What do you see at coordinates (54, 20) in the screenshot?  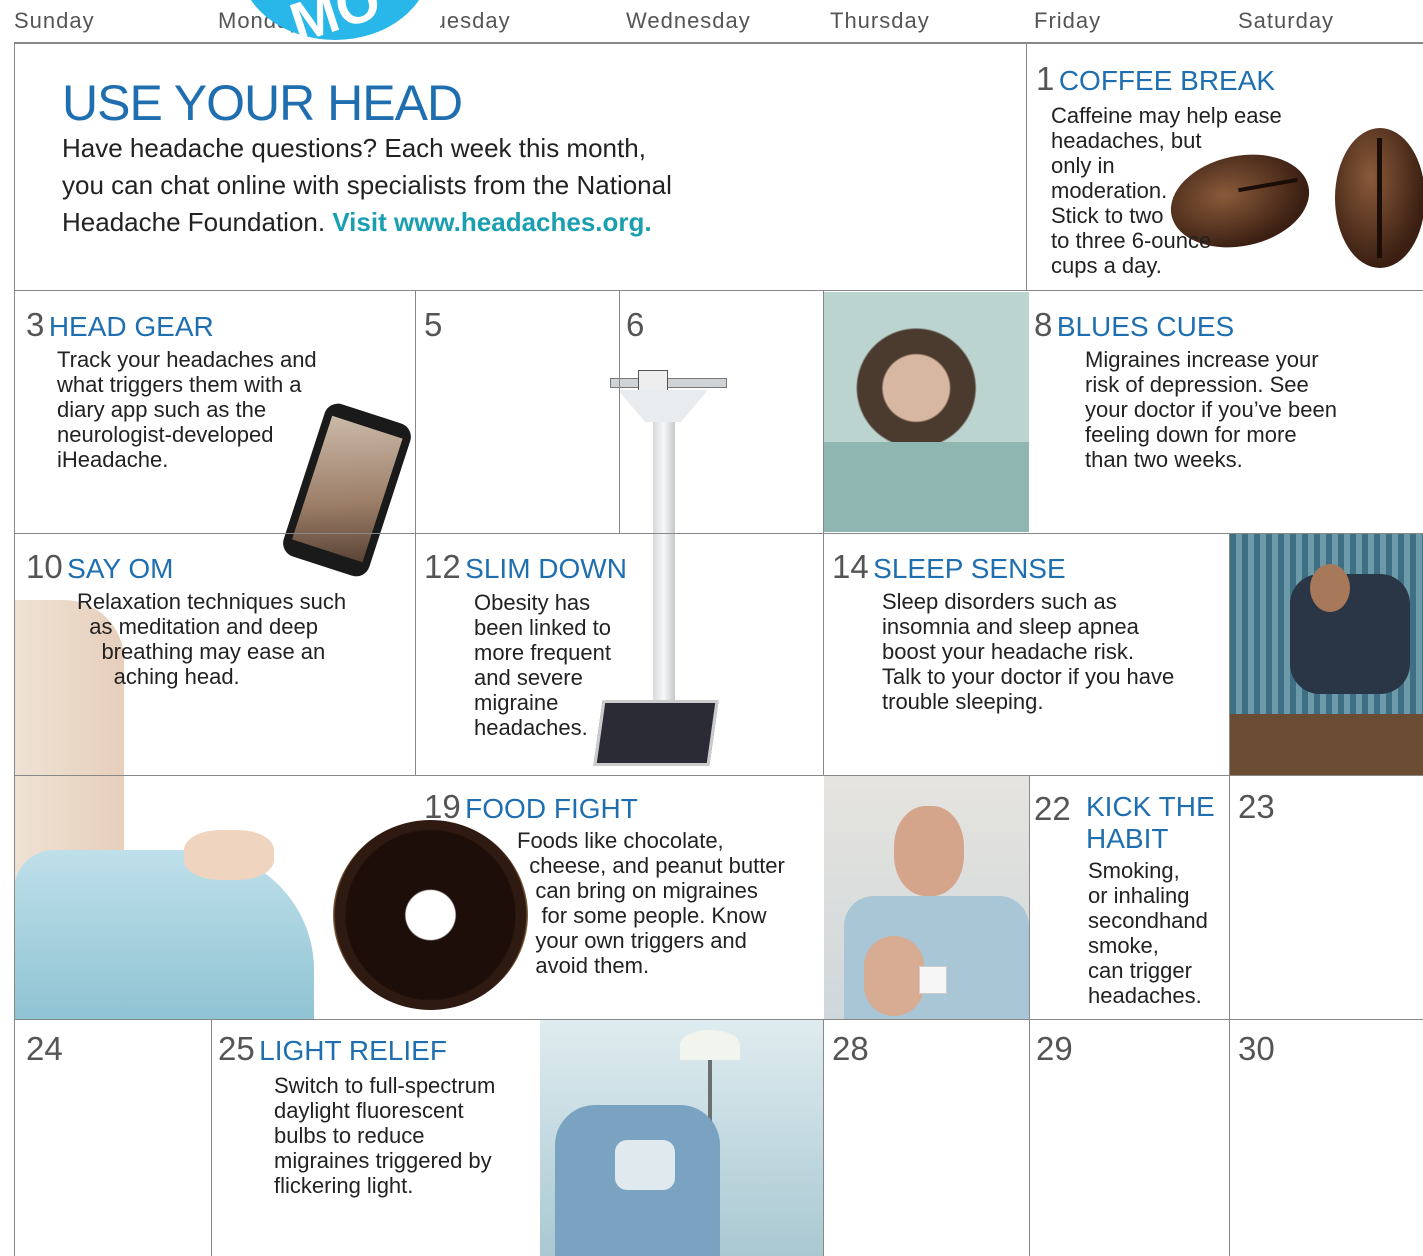 I see `weekday-sunday: Sunday` at bounding box center [54, 20].